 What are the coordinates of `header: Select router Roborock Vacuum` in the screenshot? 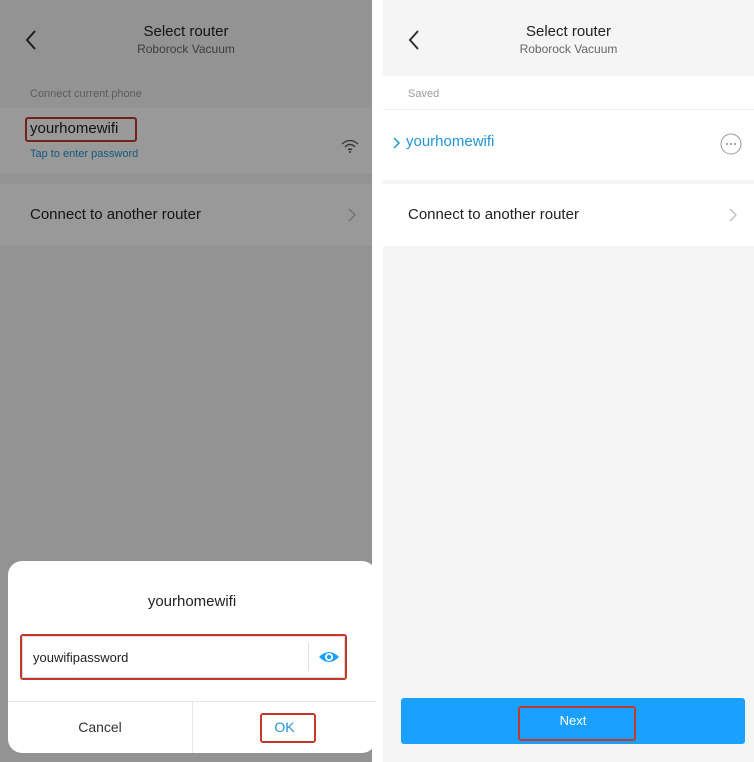 It's located at (568, 35).